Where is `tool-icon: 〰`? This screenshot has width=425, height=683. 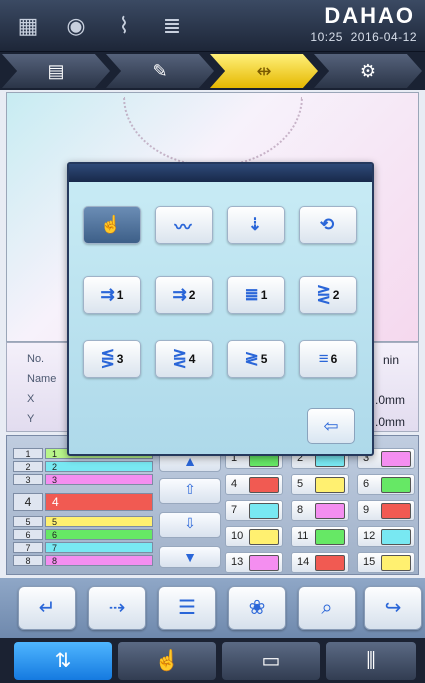 tool-icon: 〰 is located at coordinates (183, 227).